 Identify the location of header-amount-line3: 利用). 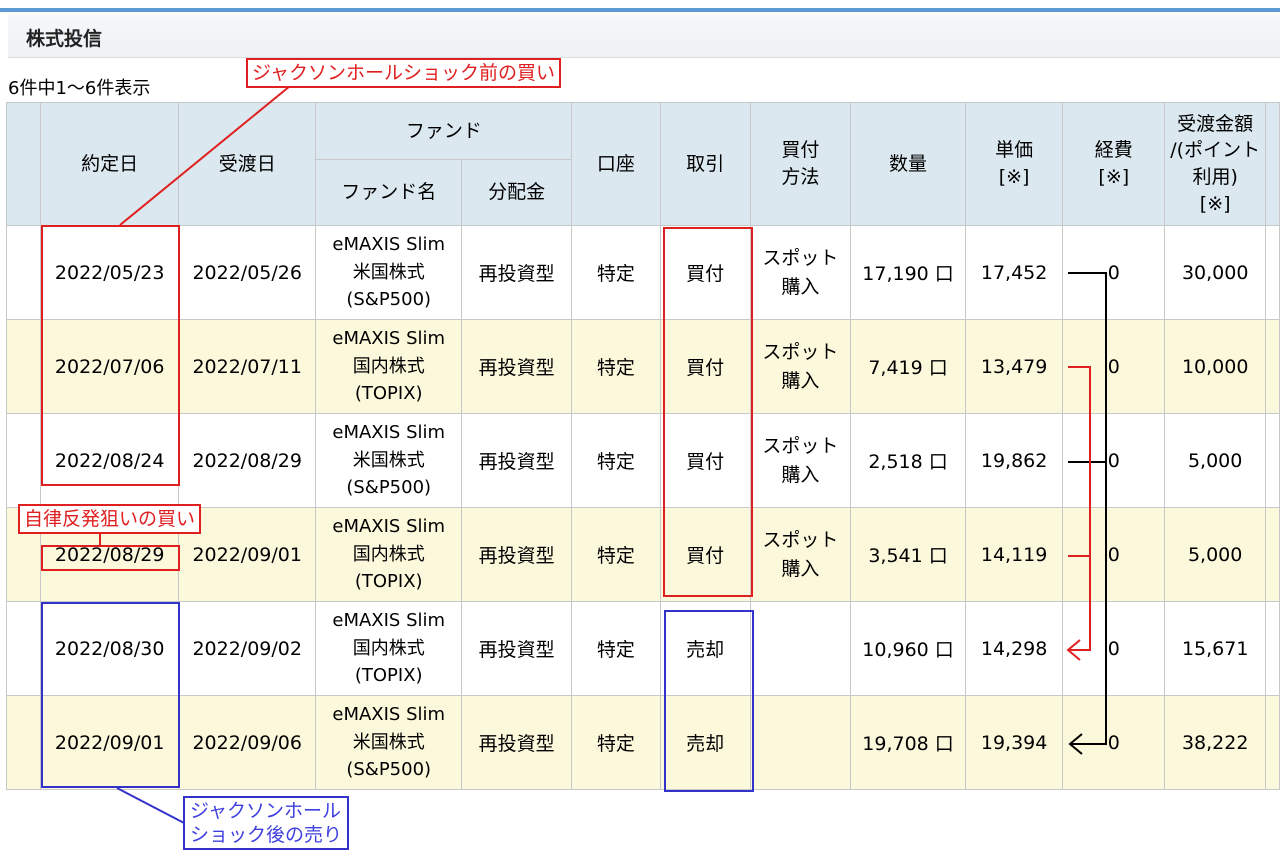
(1215, 177).